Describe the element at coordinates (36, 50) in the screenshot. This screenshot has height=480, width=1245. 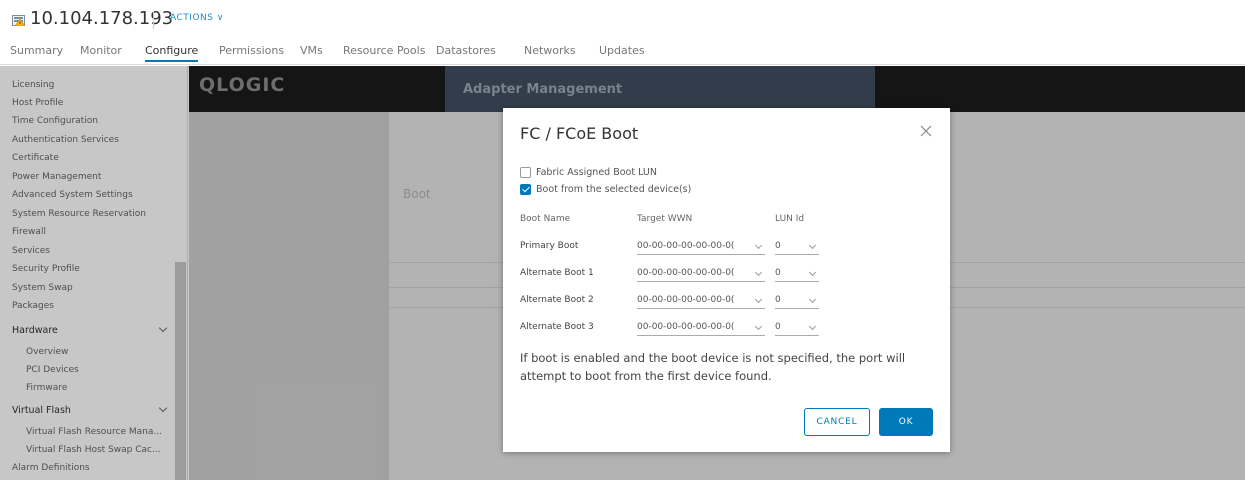
I see `tab-summary: Summary` at that location.